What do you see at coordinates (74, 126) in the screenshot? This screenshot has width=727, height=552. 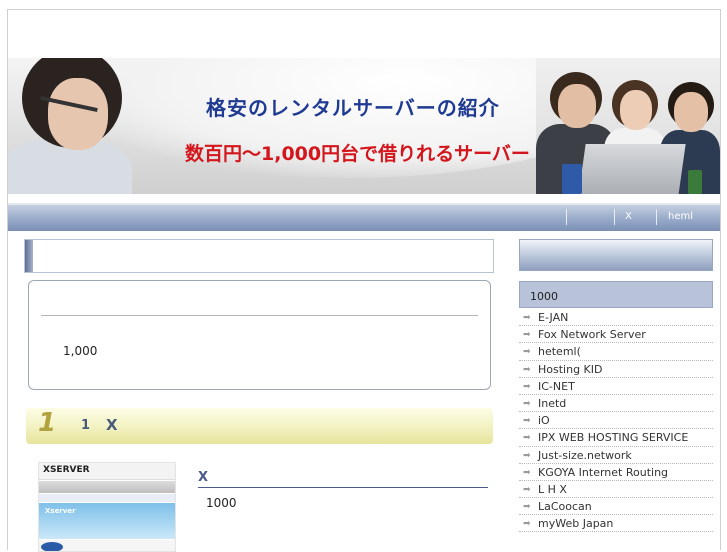 I see `banner-operator-photo` at bounding box center [74, 126].